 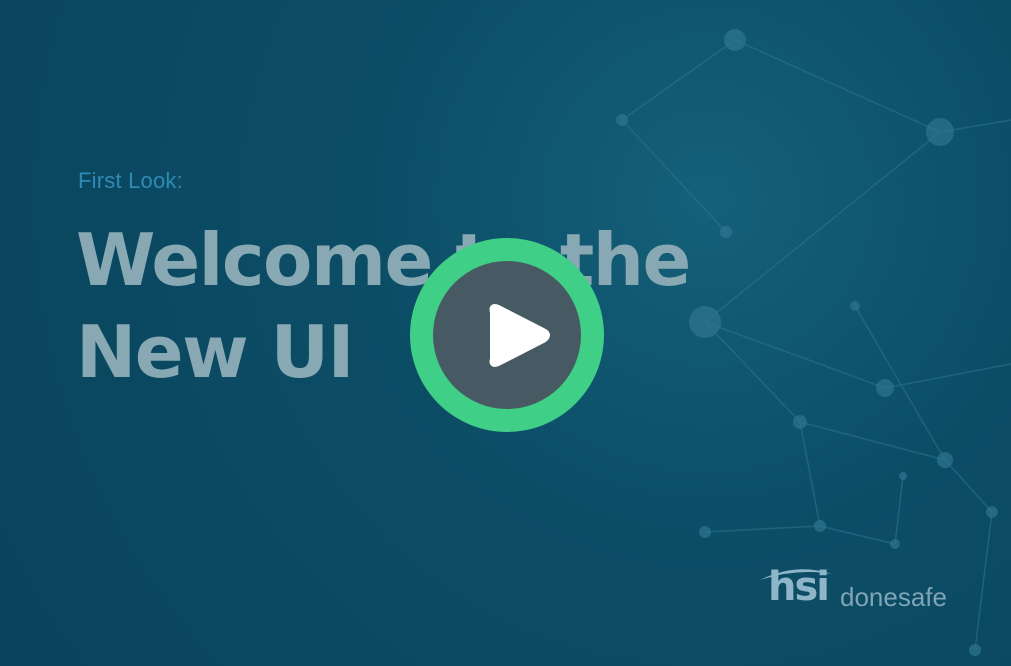 I want to click on video-subtitle: First Look:, so click(x=130, y=180).